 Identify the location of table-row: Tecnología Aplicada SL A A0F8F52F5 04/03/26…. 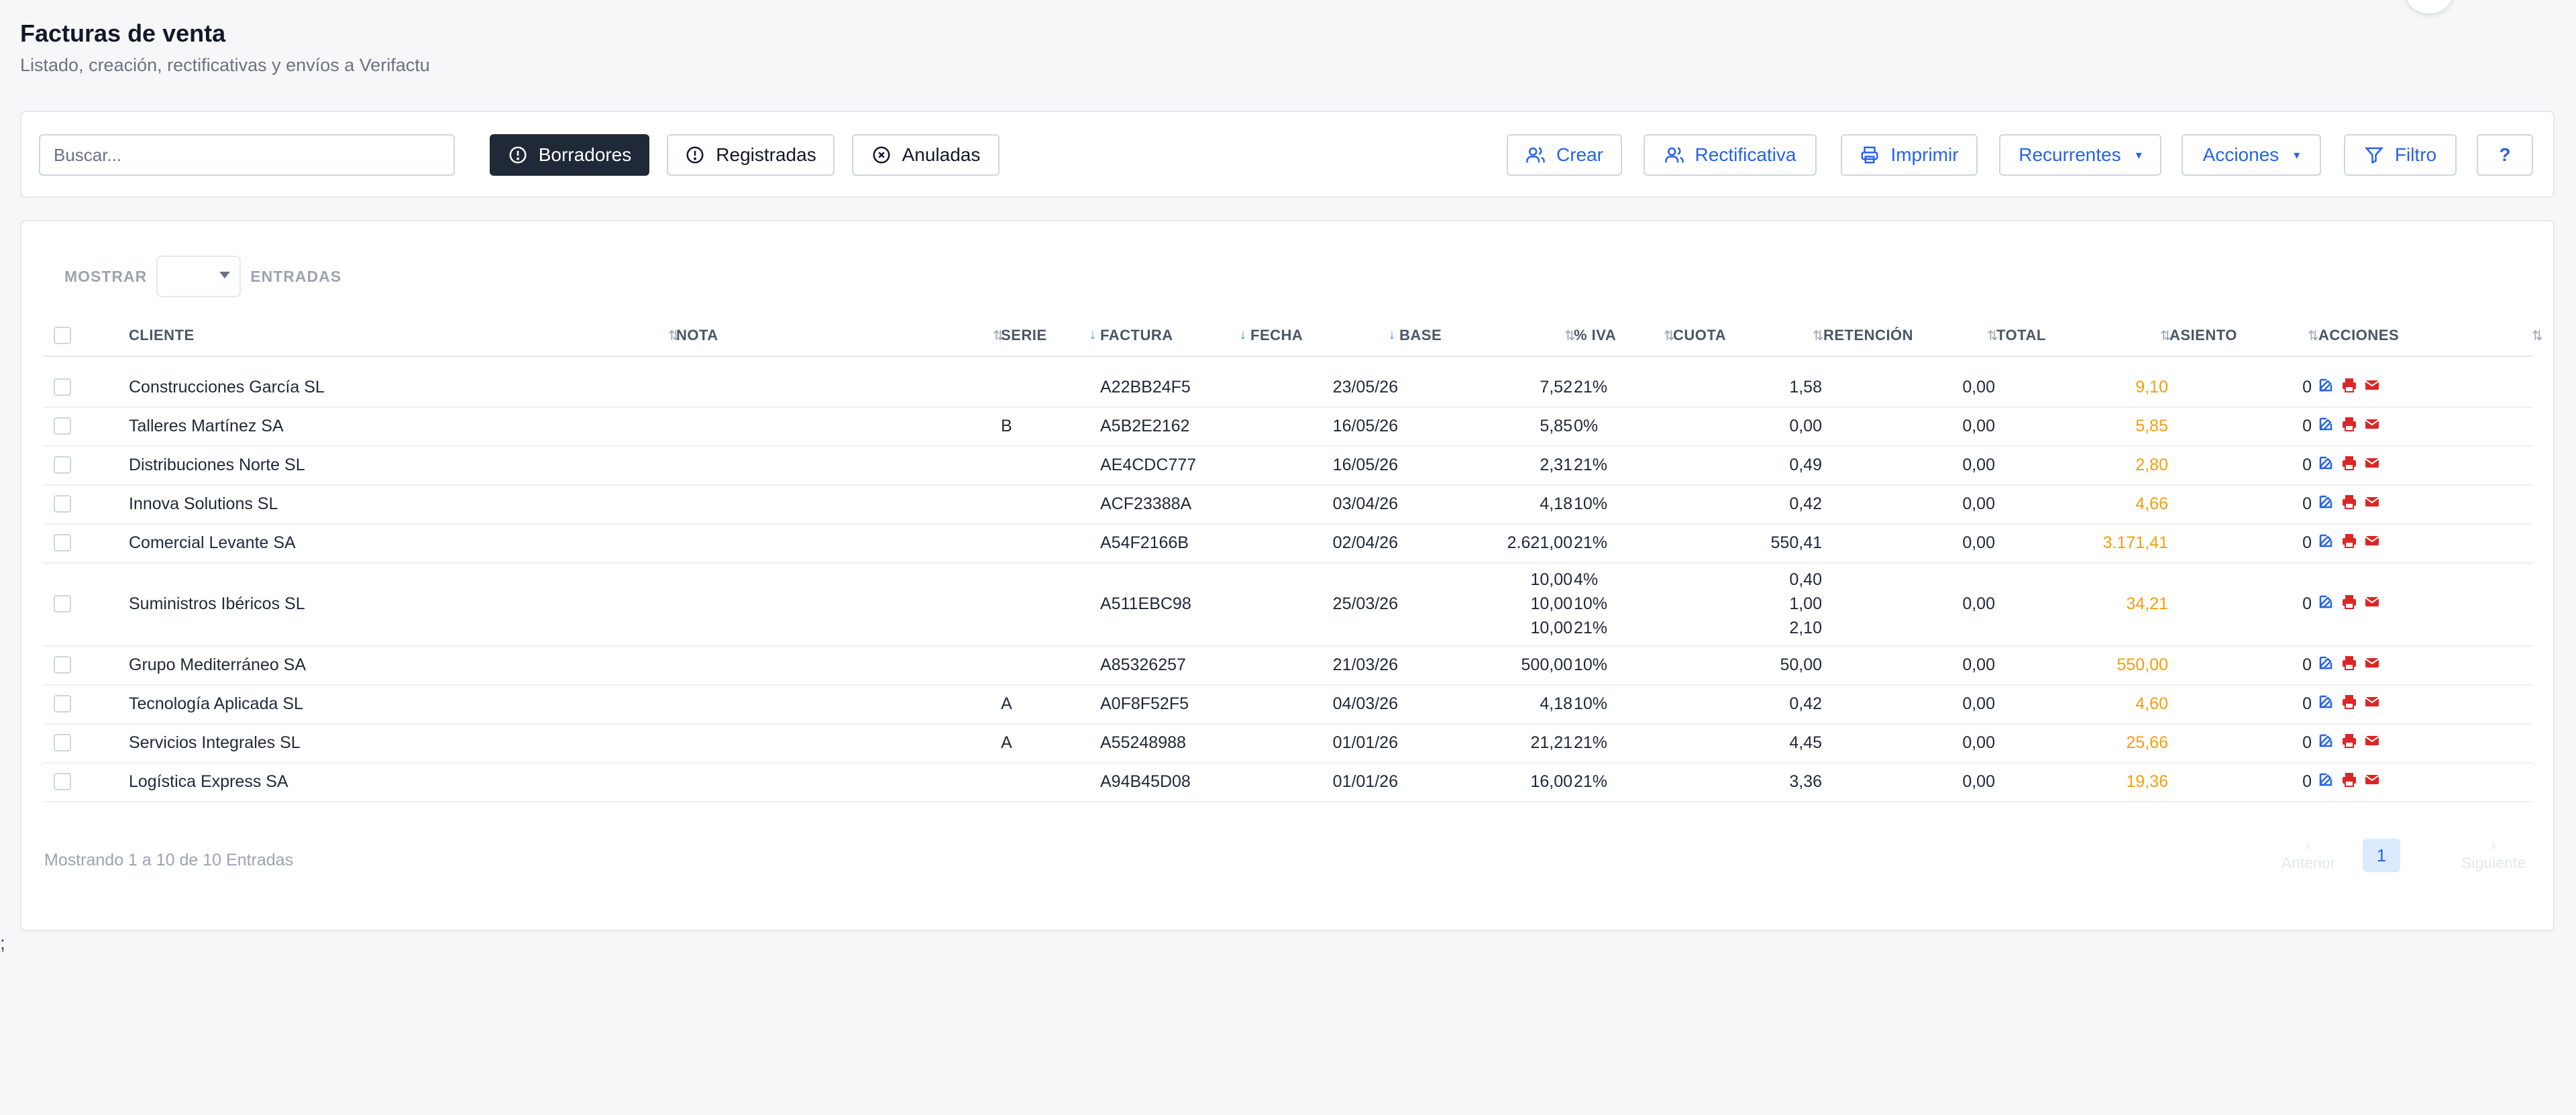
(1288, 704).